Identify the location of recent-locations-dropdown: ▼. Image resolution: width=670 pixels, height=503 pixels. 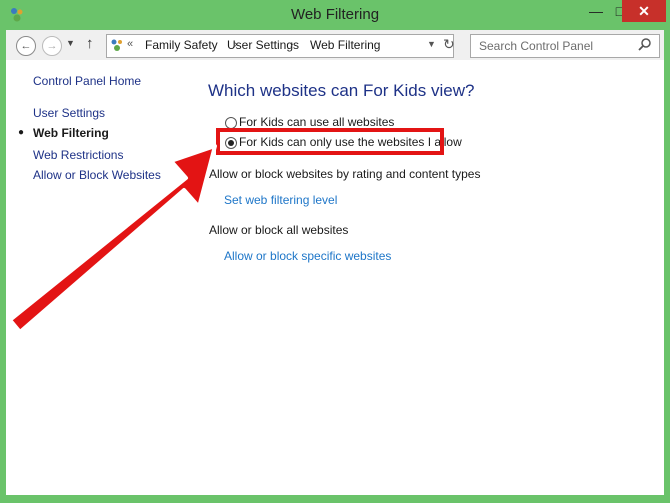
(70, 43).